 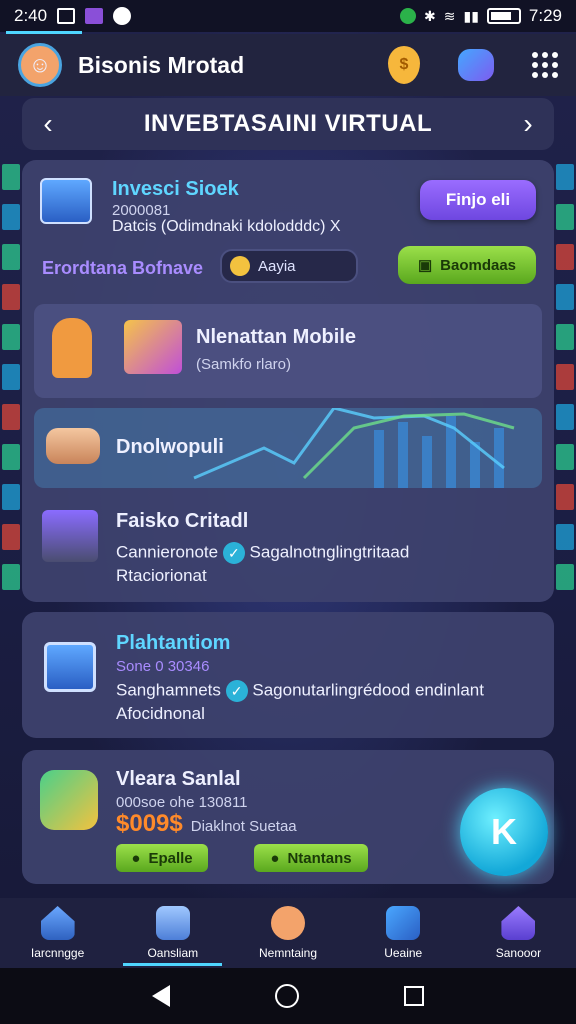 I want to click on battery-icon, so click(x=503, y=16).